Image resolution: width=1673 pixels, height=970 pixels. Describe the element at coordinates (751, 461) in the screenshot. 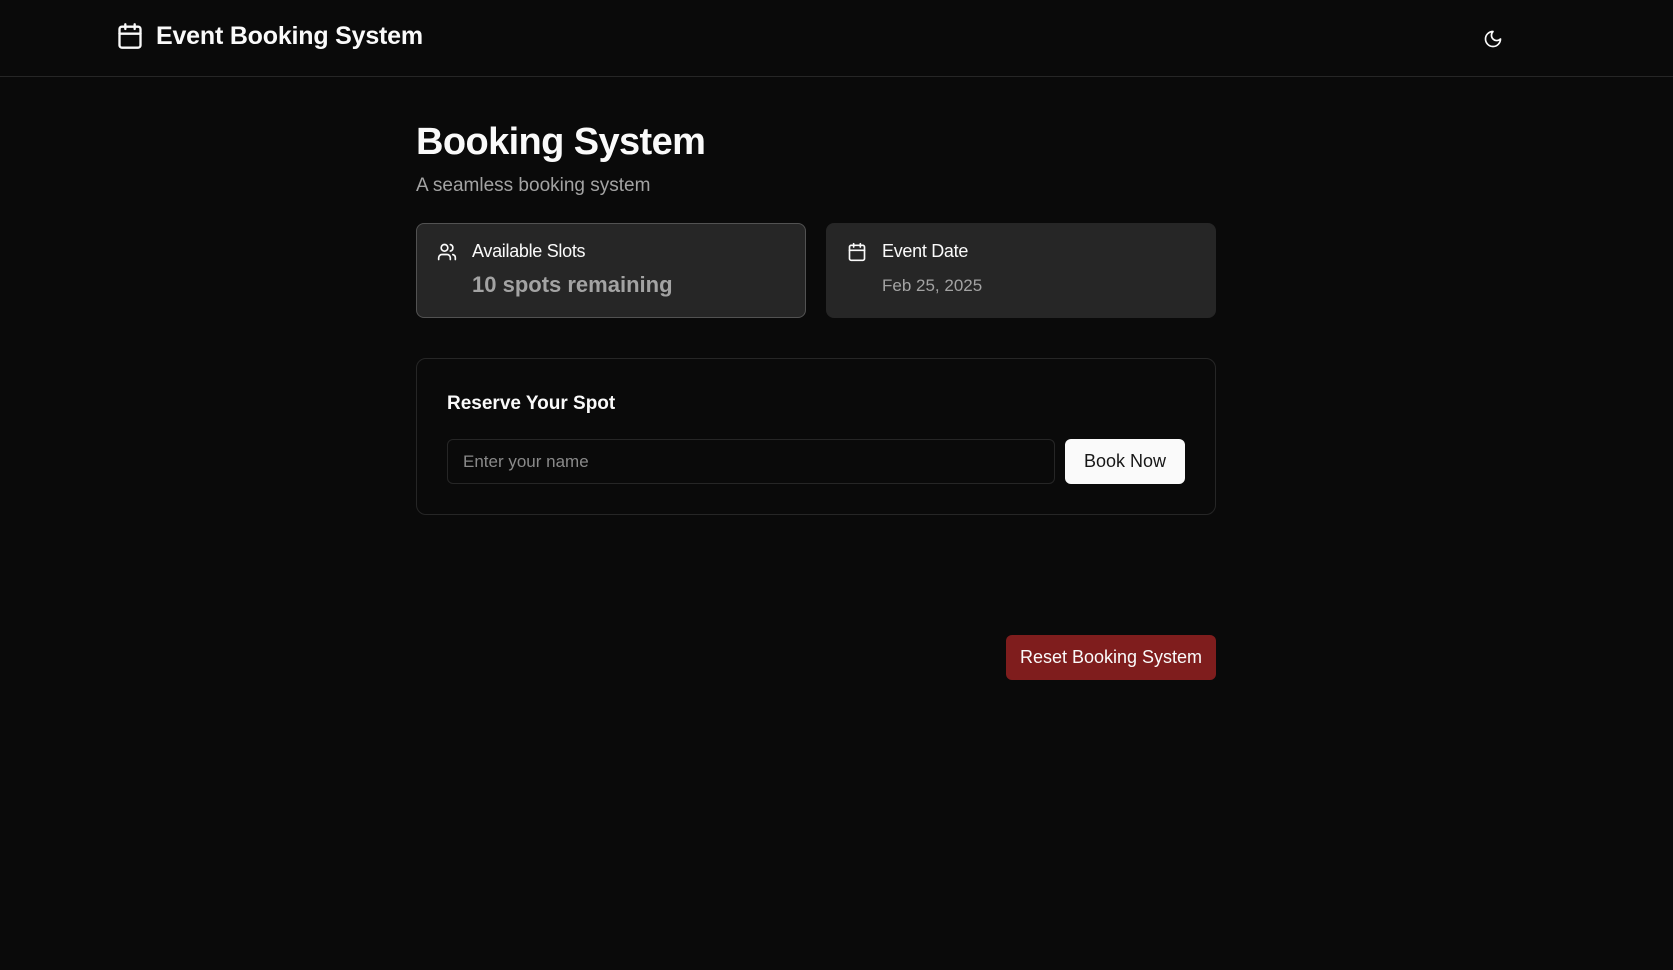

I see `name-input` at that location.